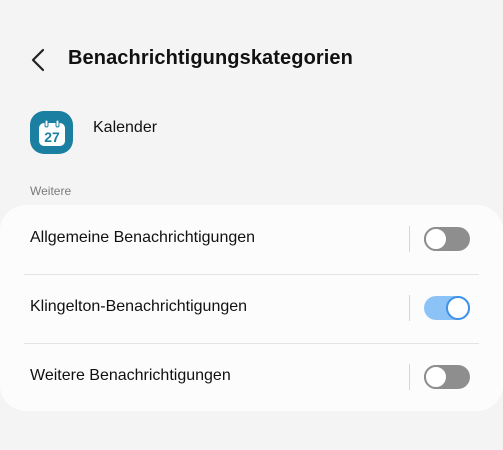 The height and width of the screenshot is (450, 503). What do you see at coordinates (143, 237) in the screenshot?
I see `category-label: Allgemeine Benachrichtigungen` at bounding box center [143, 237].